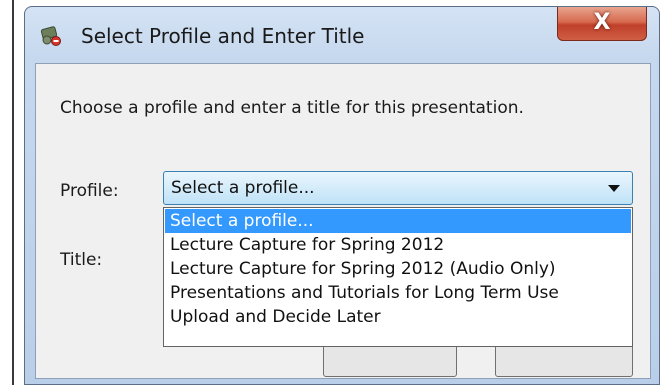 The width and height of the screenshot is (660, 385). I want to click on title-bar: Select Profile and Enter Title X, so click(342, 35).